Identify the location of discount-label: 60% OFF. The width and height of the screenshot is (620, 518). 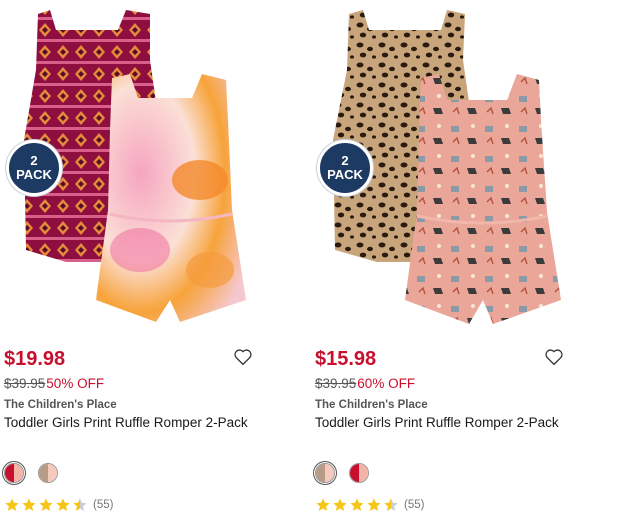
(386, 383).